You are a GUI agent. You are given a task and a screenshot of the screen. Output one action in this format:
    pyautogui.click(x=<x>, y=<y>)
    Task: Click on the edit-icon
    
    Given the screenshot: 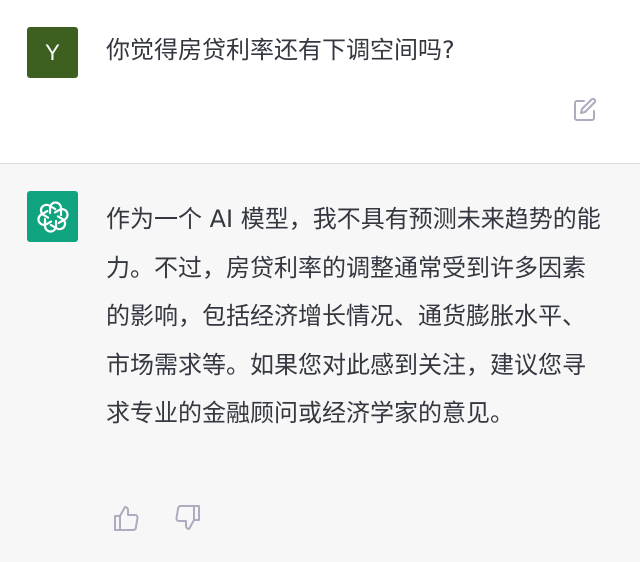 What is the action you would take?
    pyautogui.click(x=585, y=110)
    